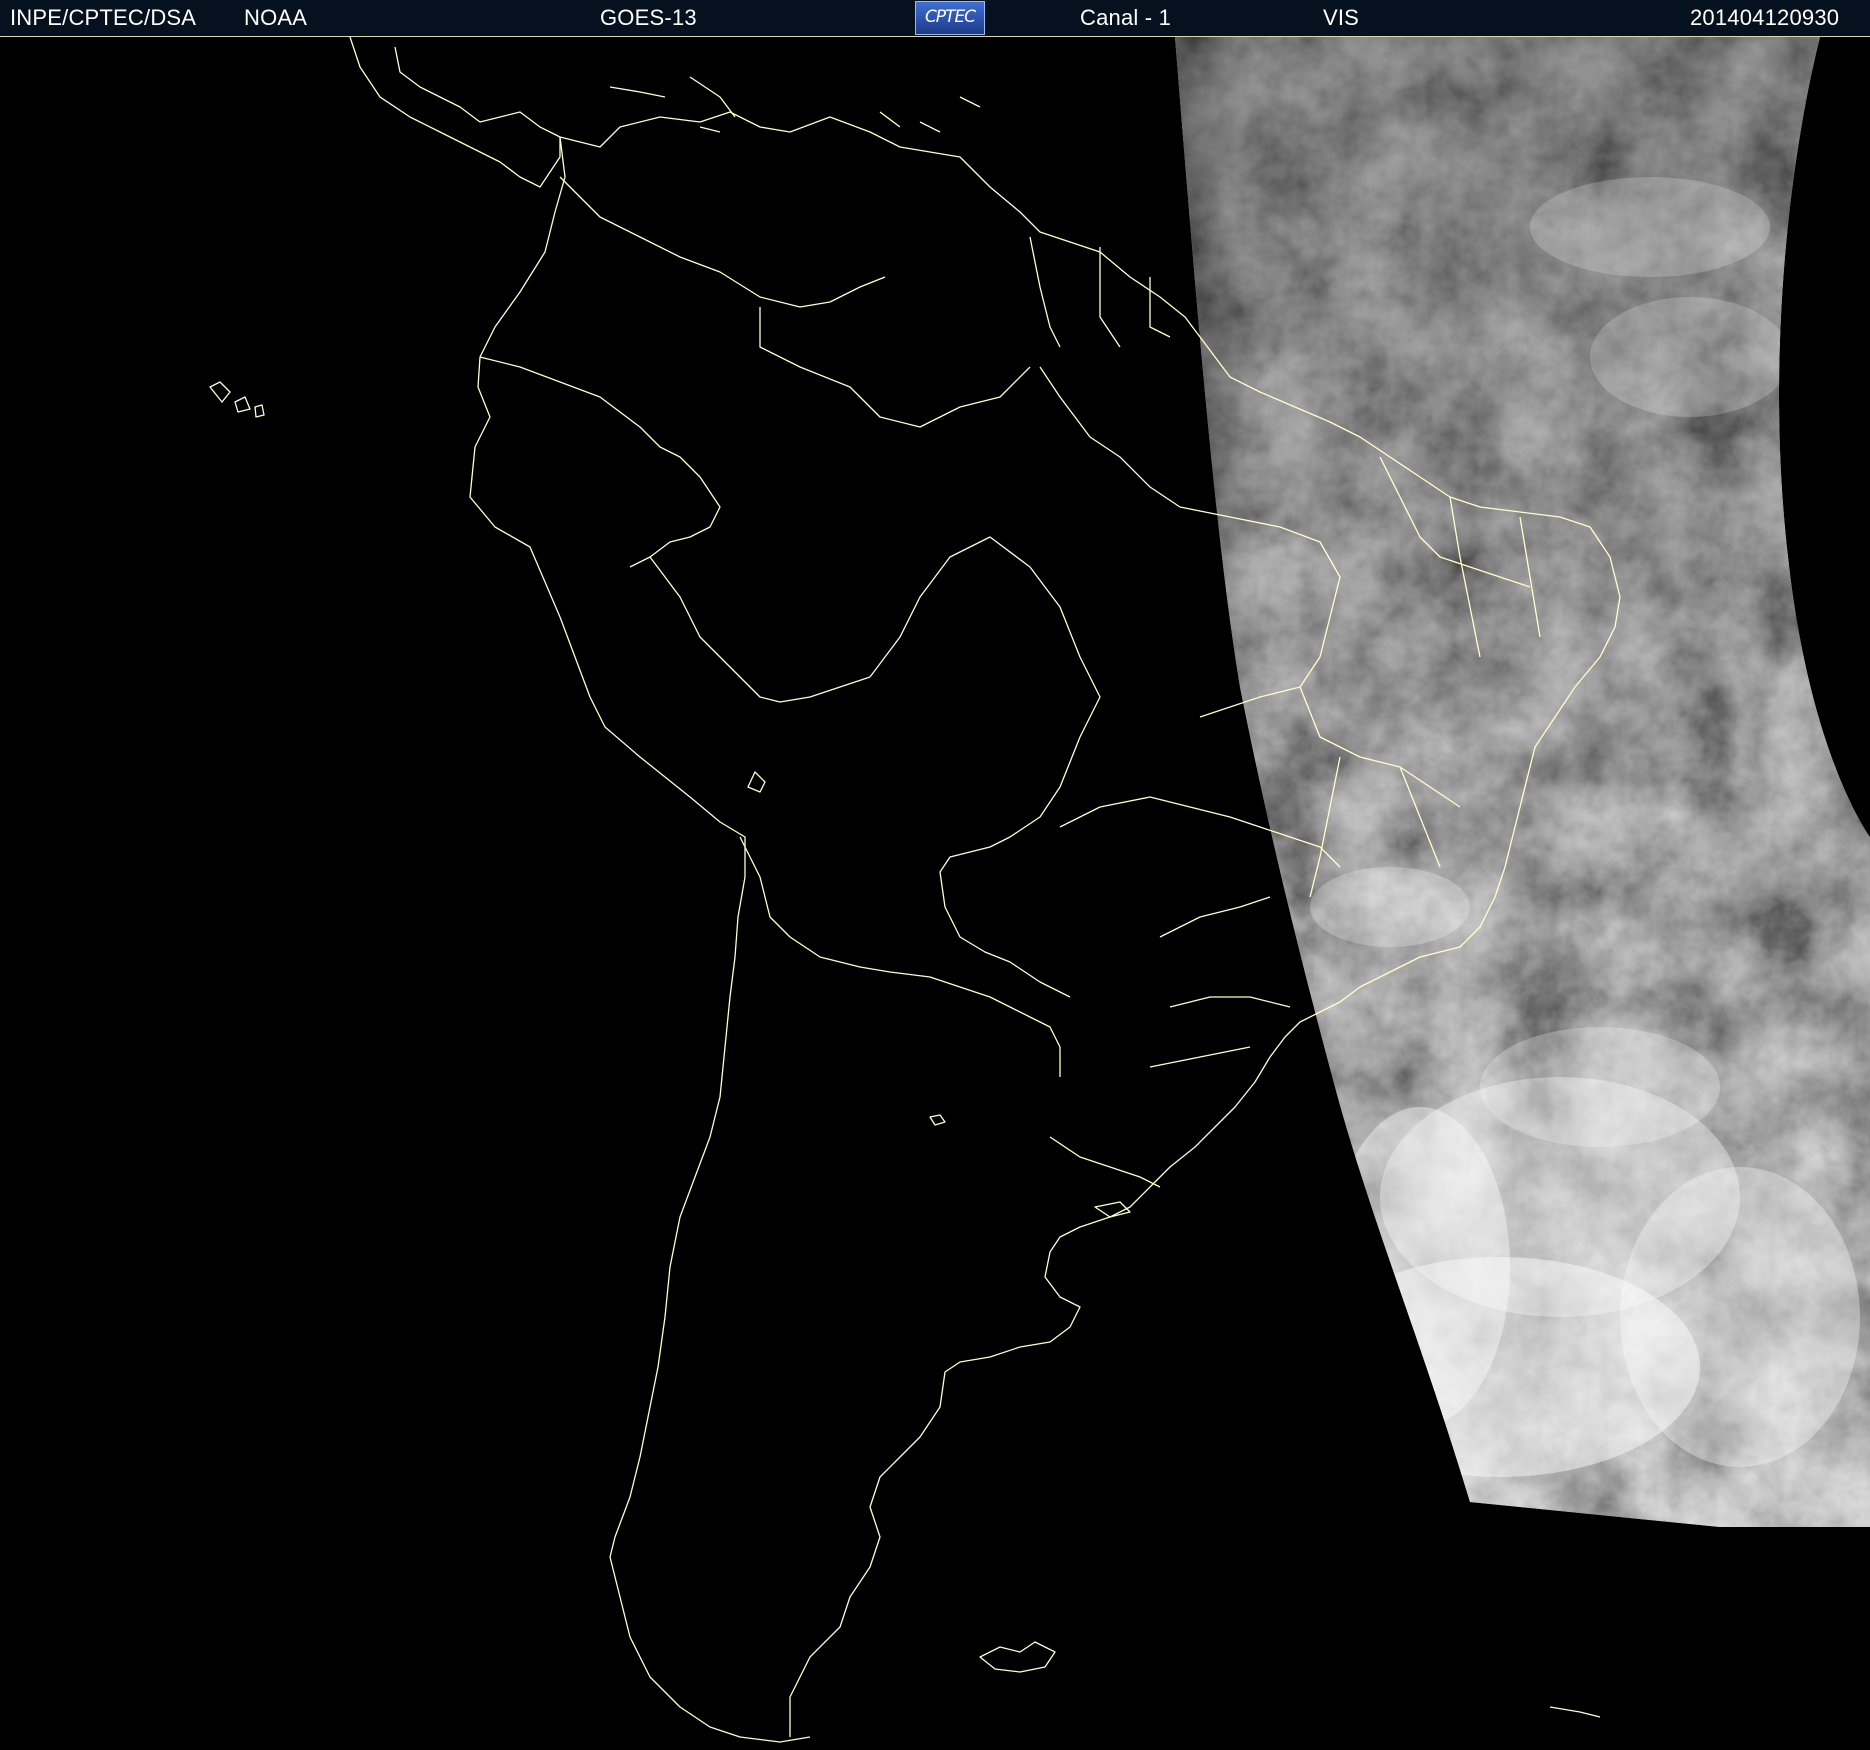 Image resolution: width=1870 pixels, height=1750 pixels. I want to click on border-peru-brazil, so click(760, 629).